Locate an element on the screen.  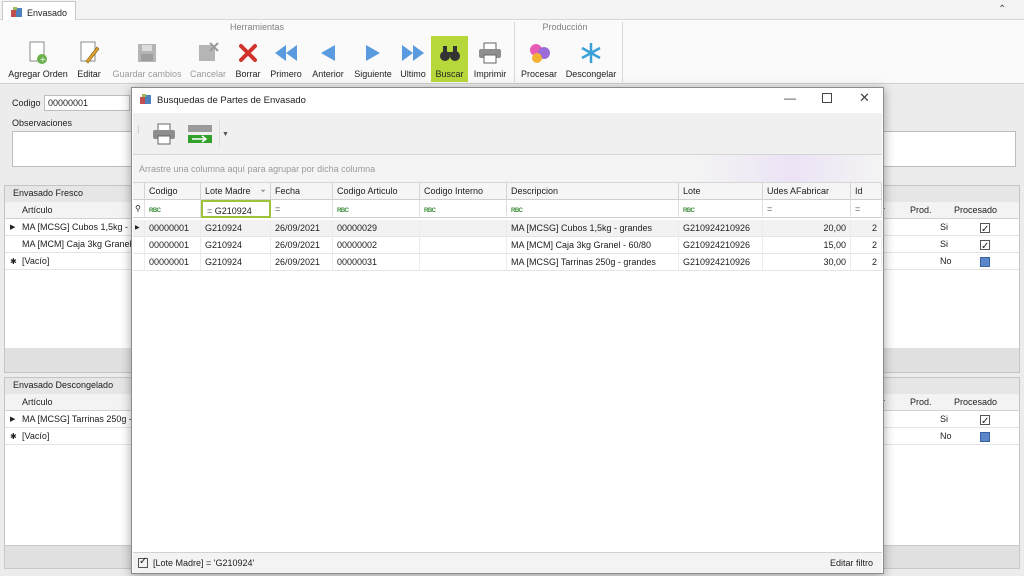
descripcion-cell: MA [MCSG] Cubos 1,5kg - grandes is located at coordinates (593, 228).